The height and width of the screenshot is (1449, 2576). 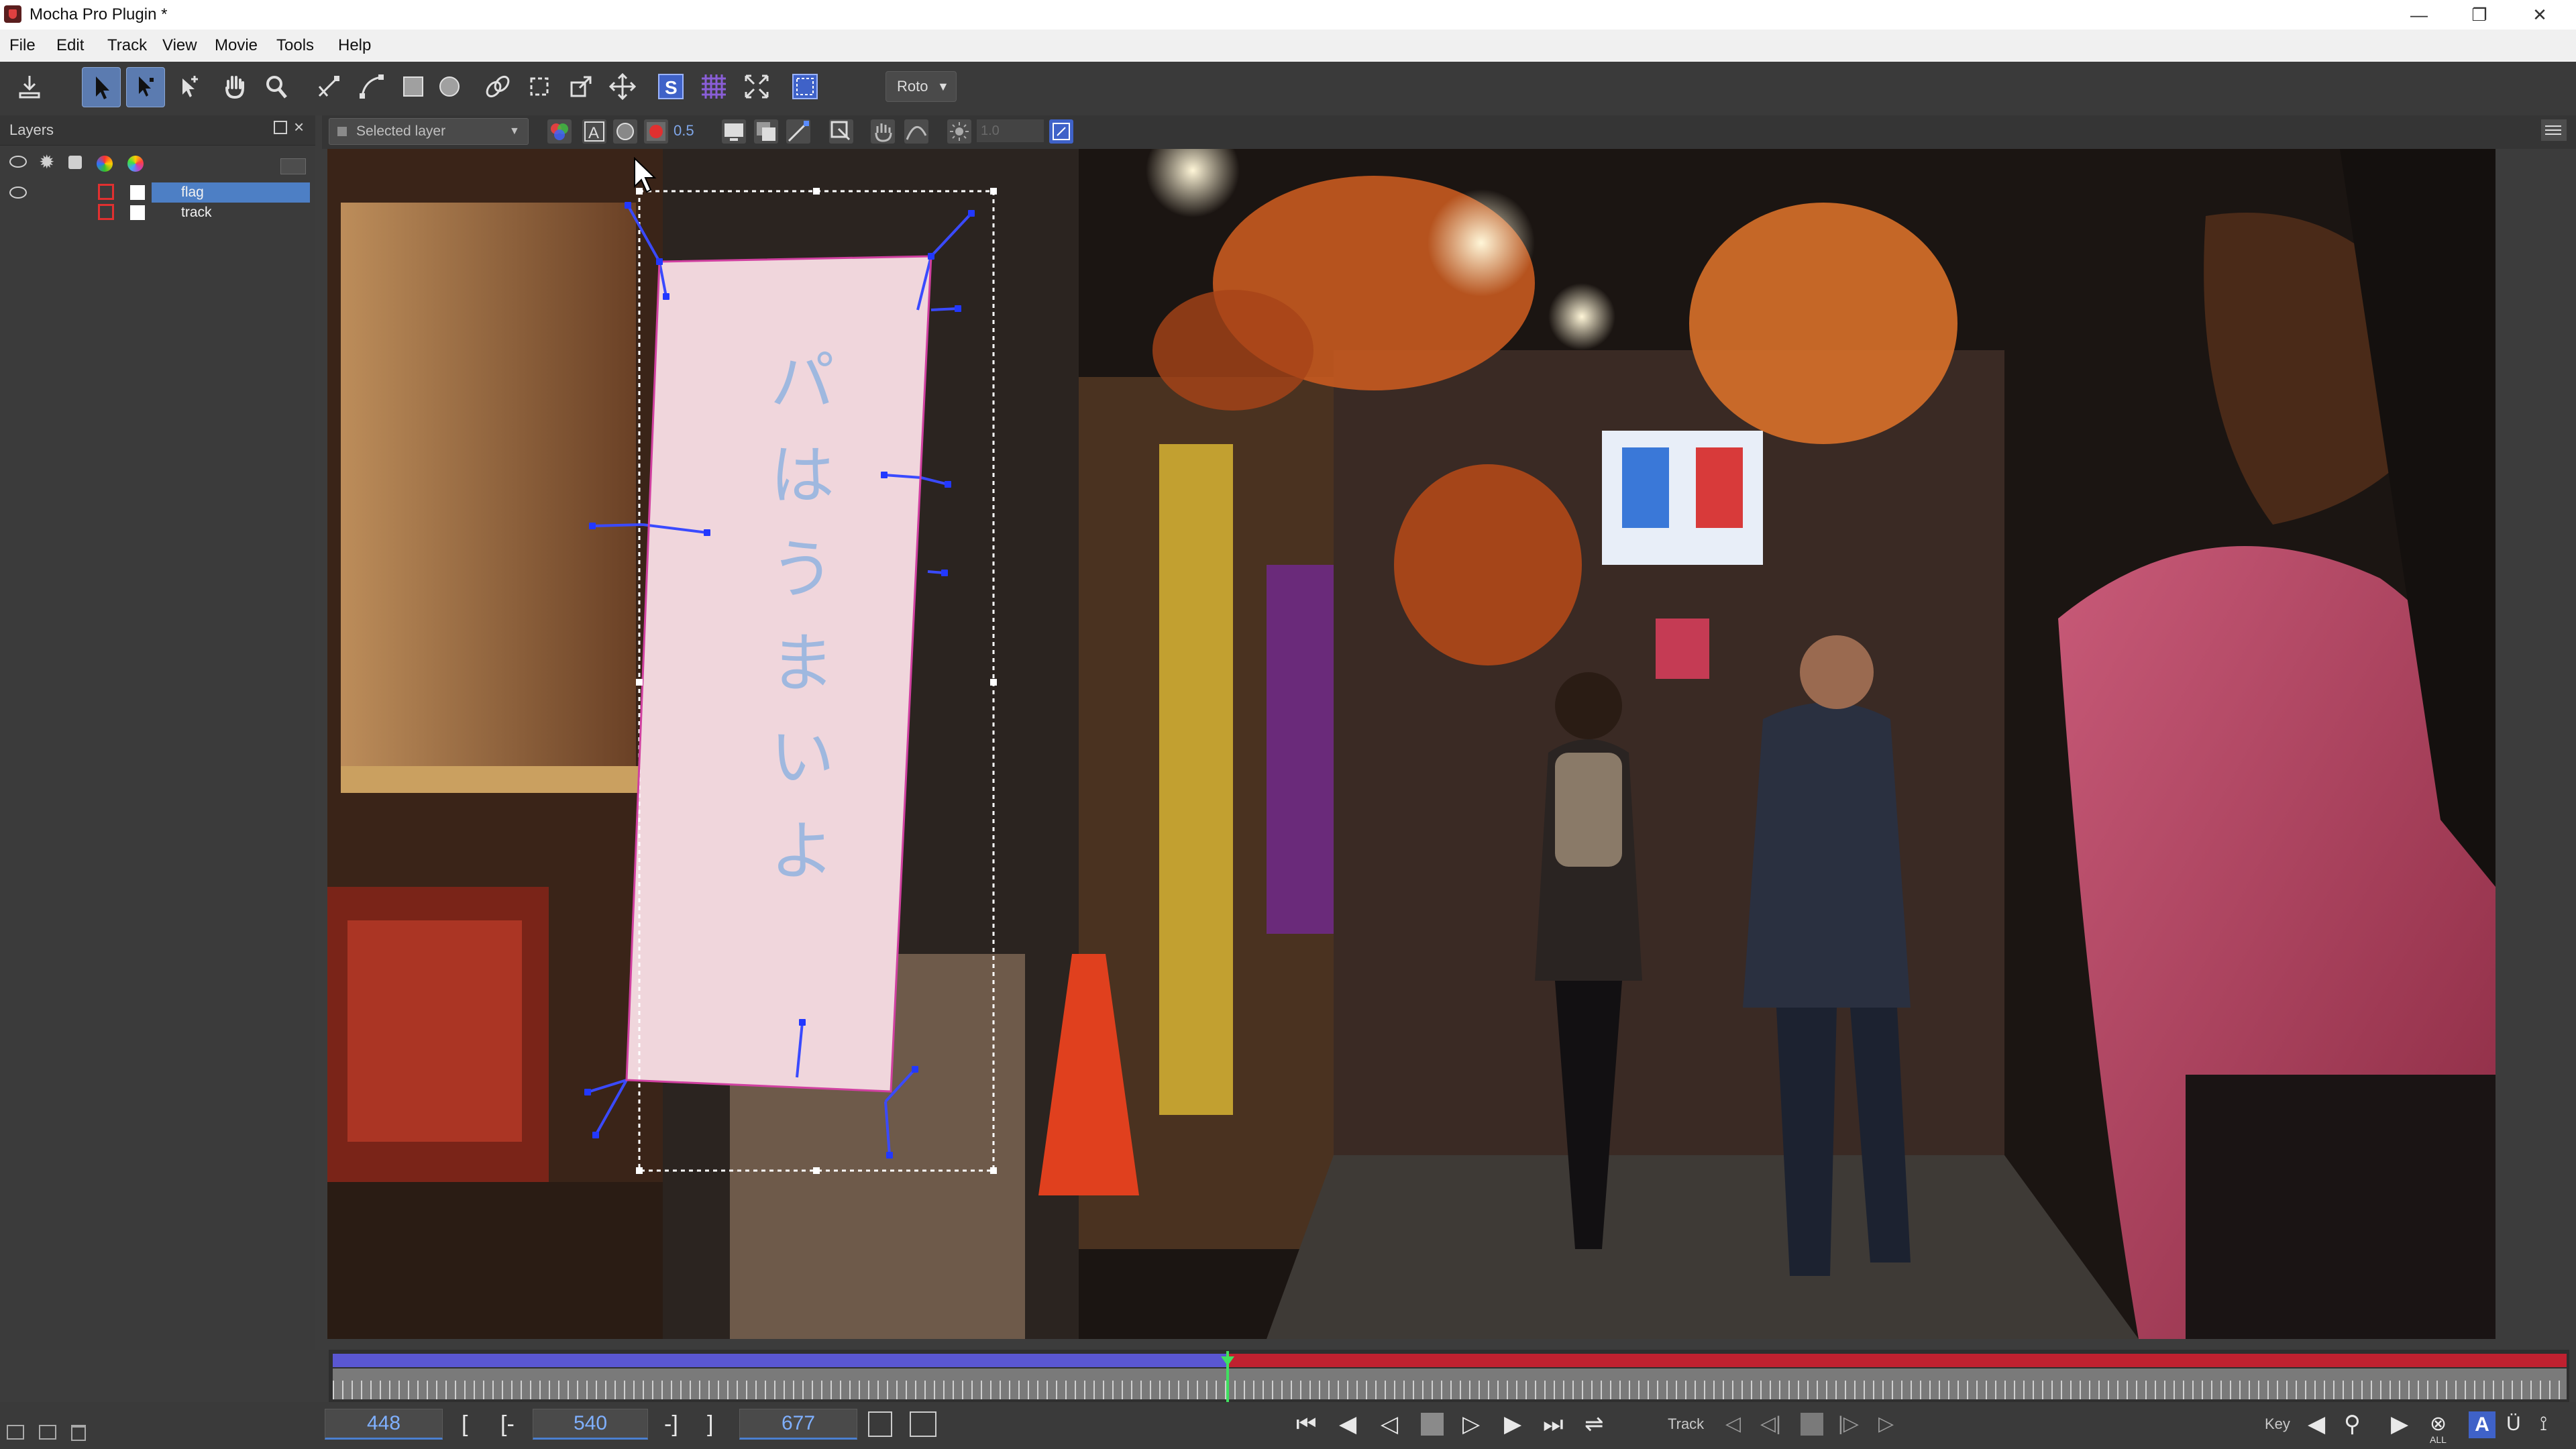 What do you see at coordinates (1886, 1424) in the screenshot?
I see `track-forwards-icon: ▷` at bounding box center [1886, 1424].